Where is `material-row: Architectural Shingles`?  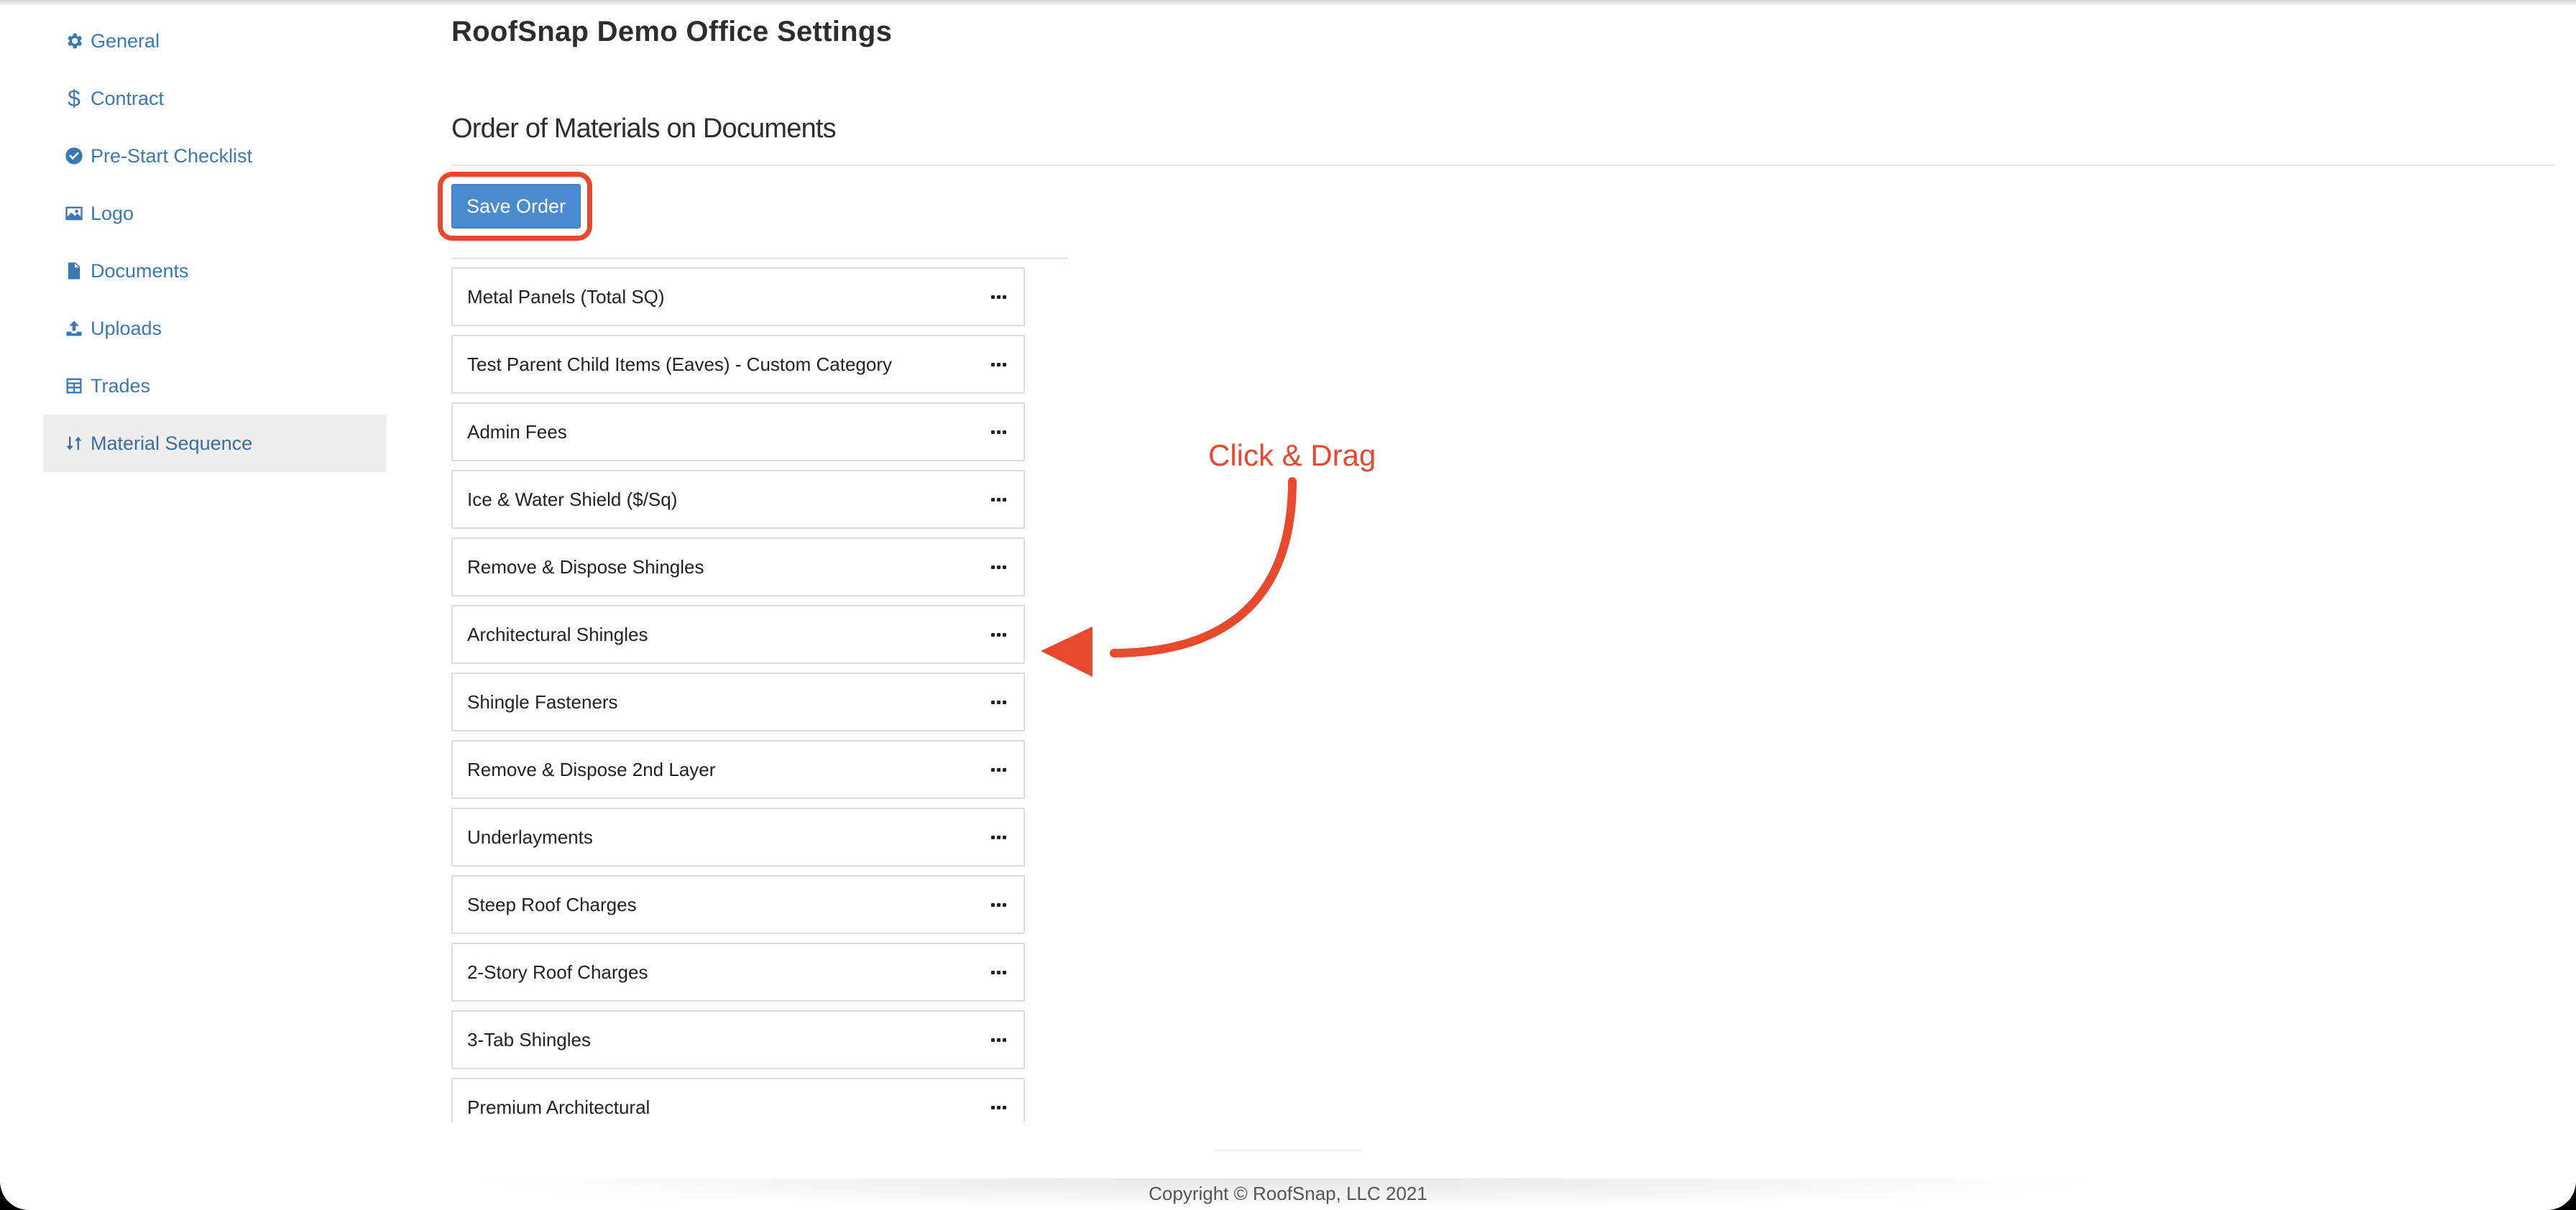 material-row: Architectural Shingles is located at coordinates (738, 634).